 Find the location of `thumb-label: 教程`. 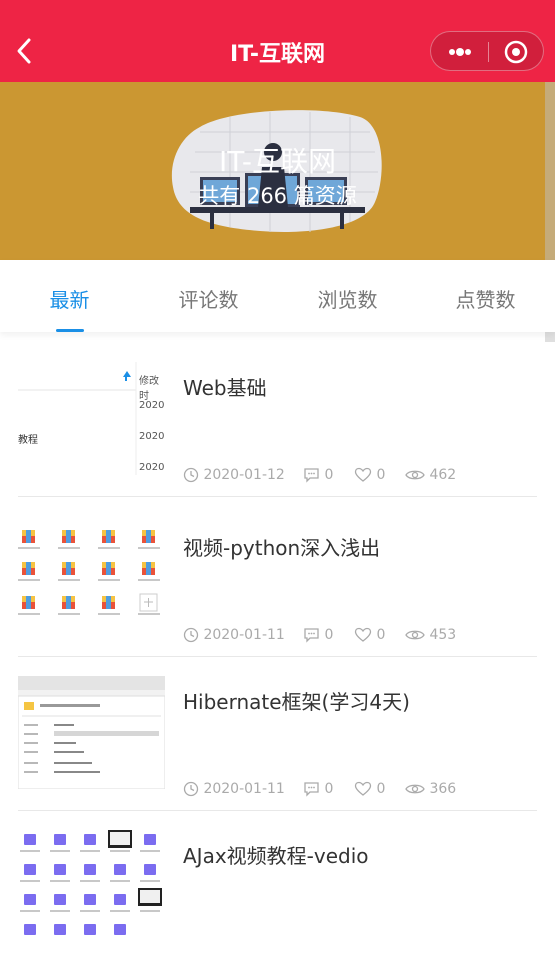

thumb-label: 教程 is located at coordinates (28, 440).